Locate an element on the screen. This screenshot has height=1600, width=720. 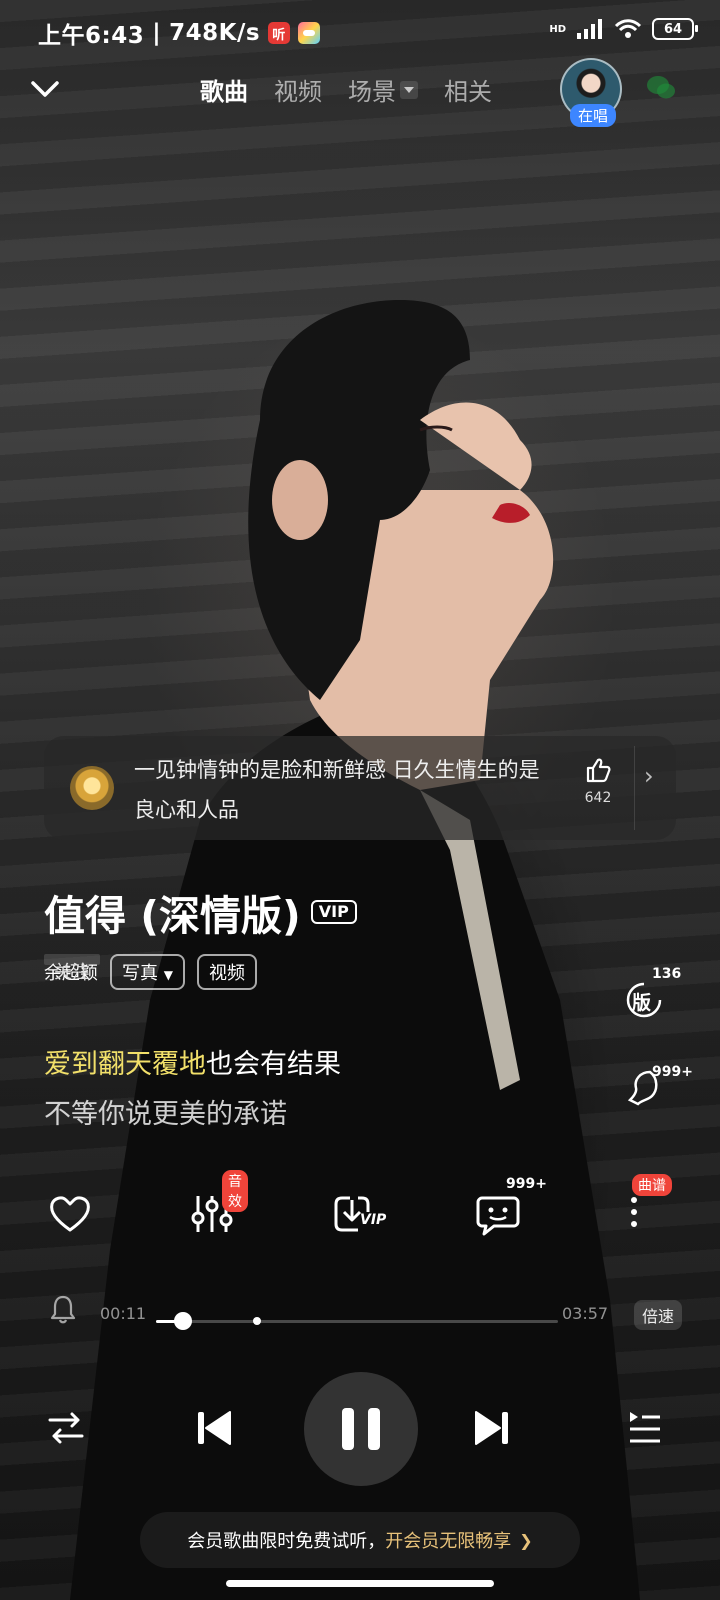
like-button is located at coordinates (74, 1218).